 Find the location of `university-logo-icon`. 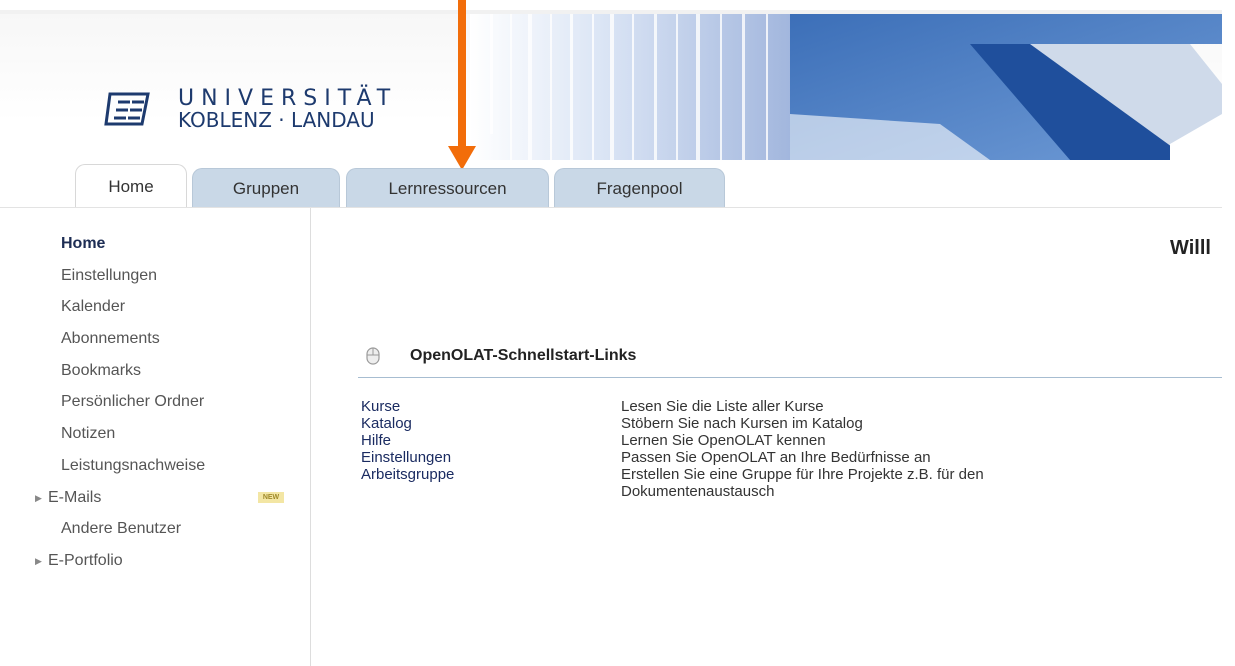

university-logo-icon is located at coordinates (127, 109).